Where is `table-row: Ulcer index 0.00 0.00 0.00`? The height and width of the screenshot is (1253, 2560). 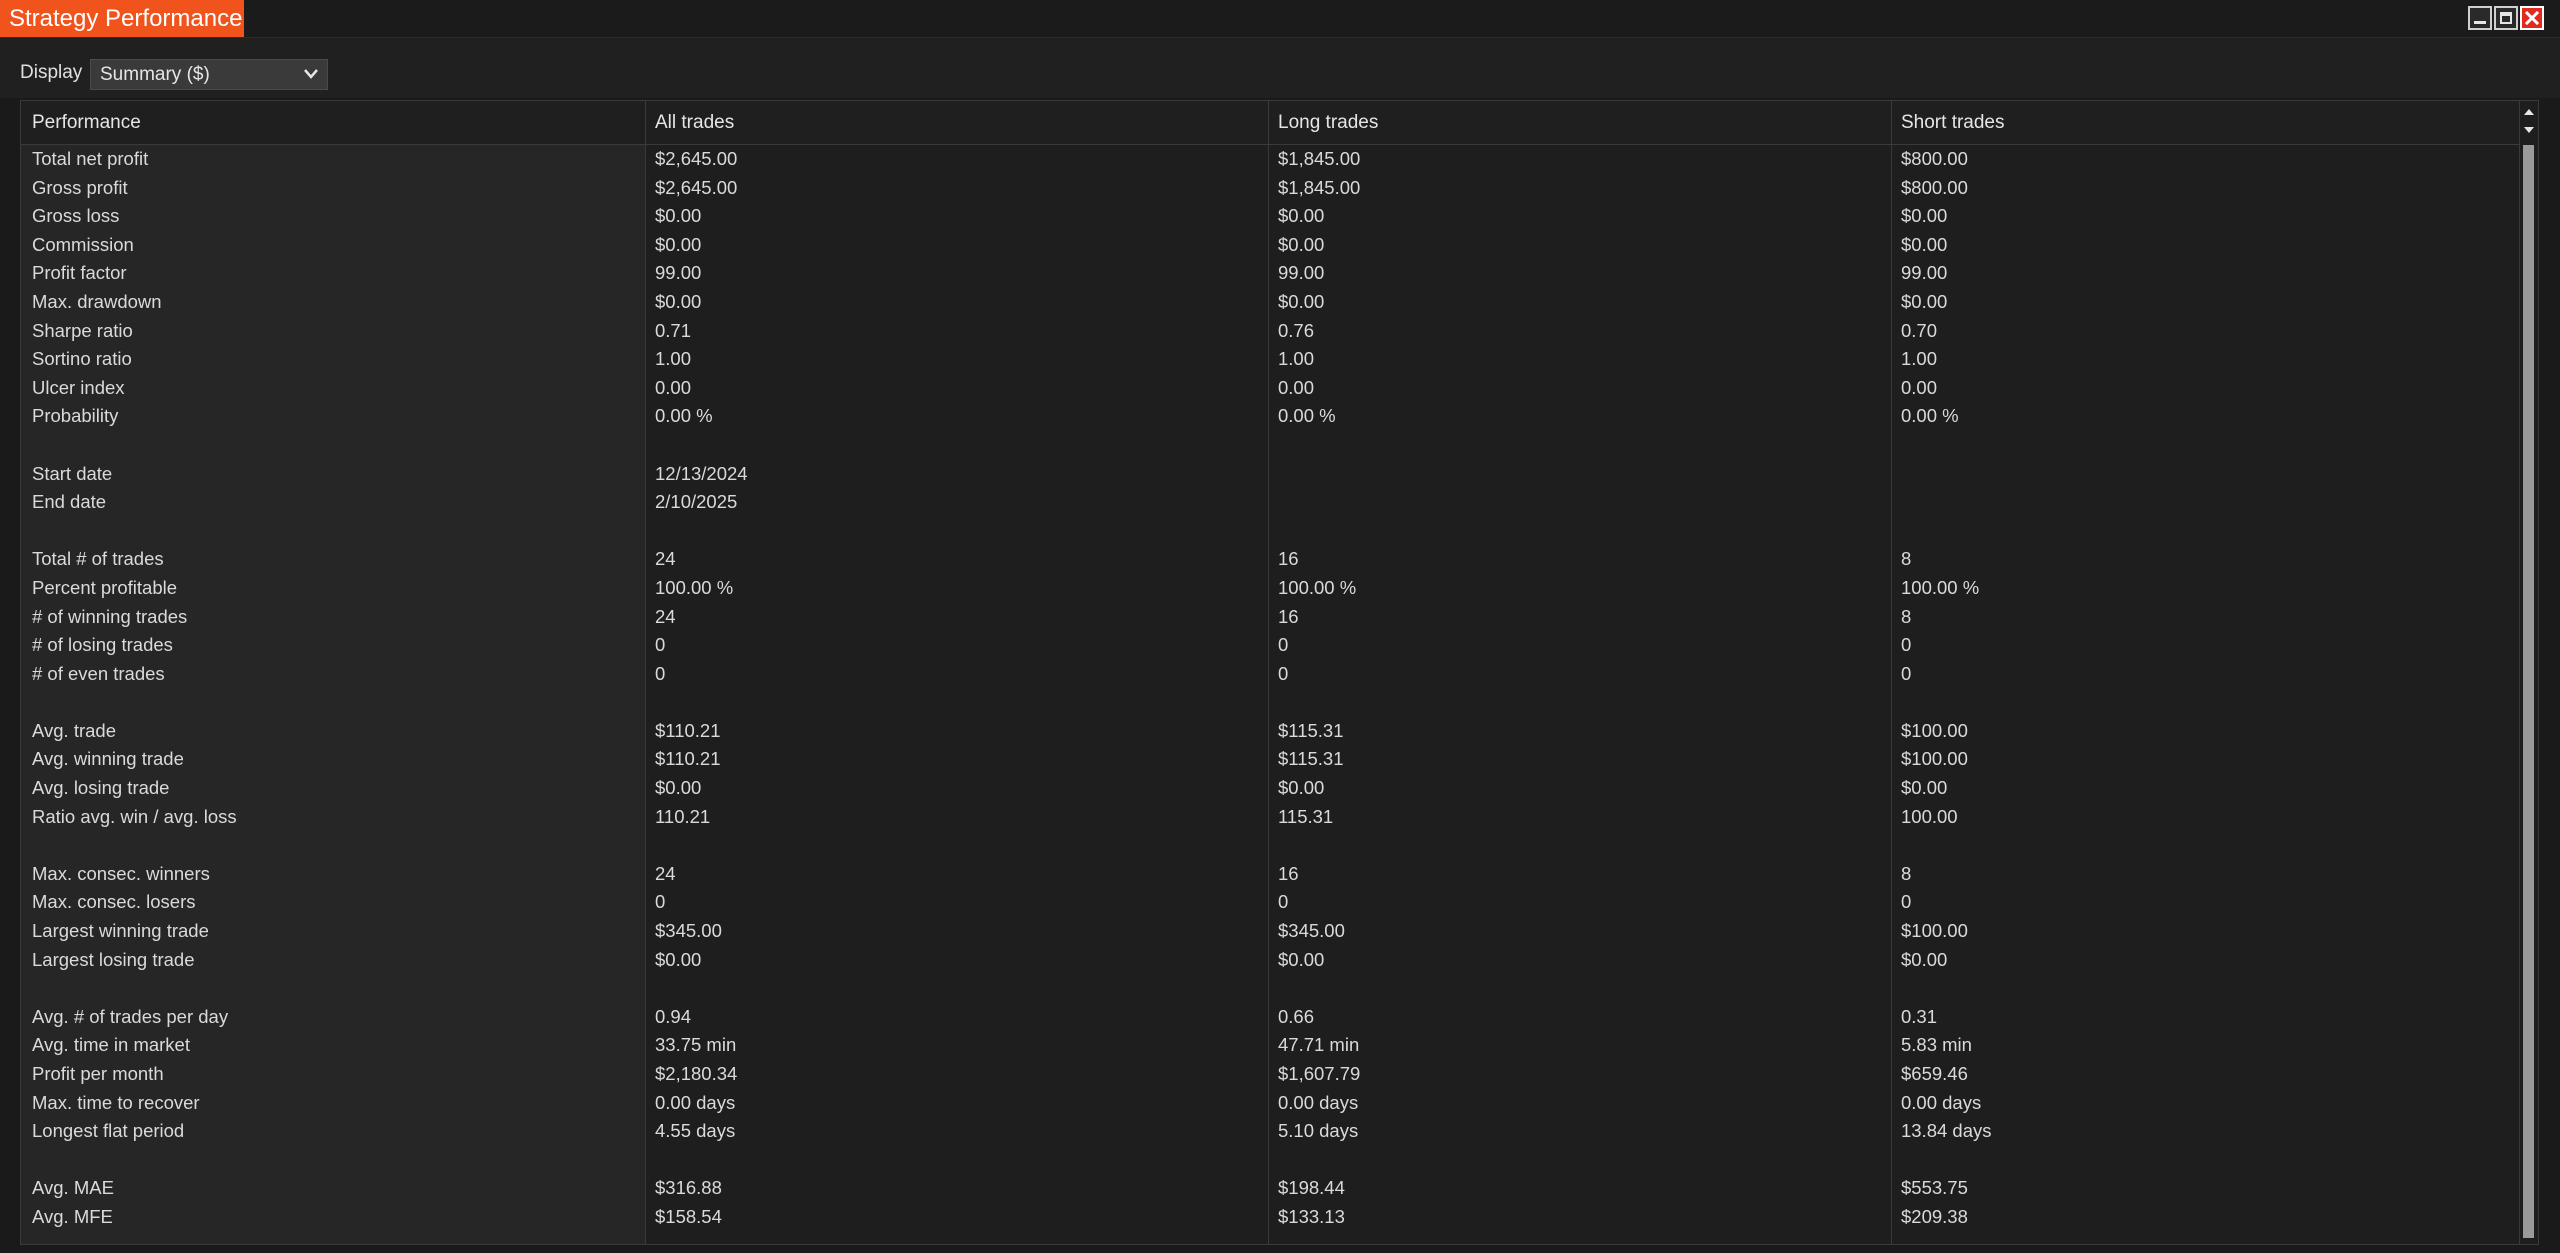
table-row: Ulcer index 0.00 0.00 0.00 is located at coordinates (1270, 388).